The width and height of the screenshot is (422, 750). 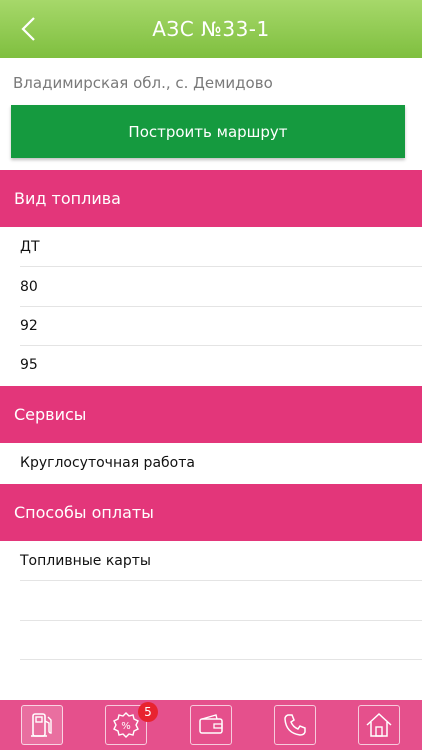 I want to click on section-fuel-type: Вид топлива, so click(x=211, y=198).